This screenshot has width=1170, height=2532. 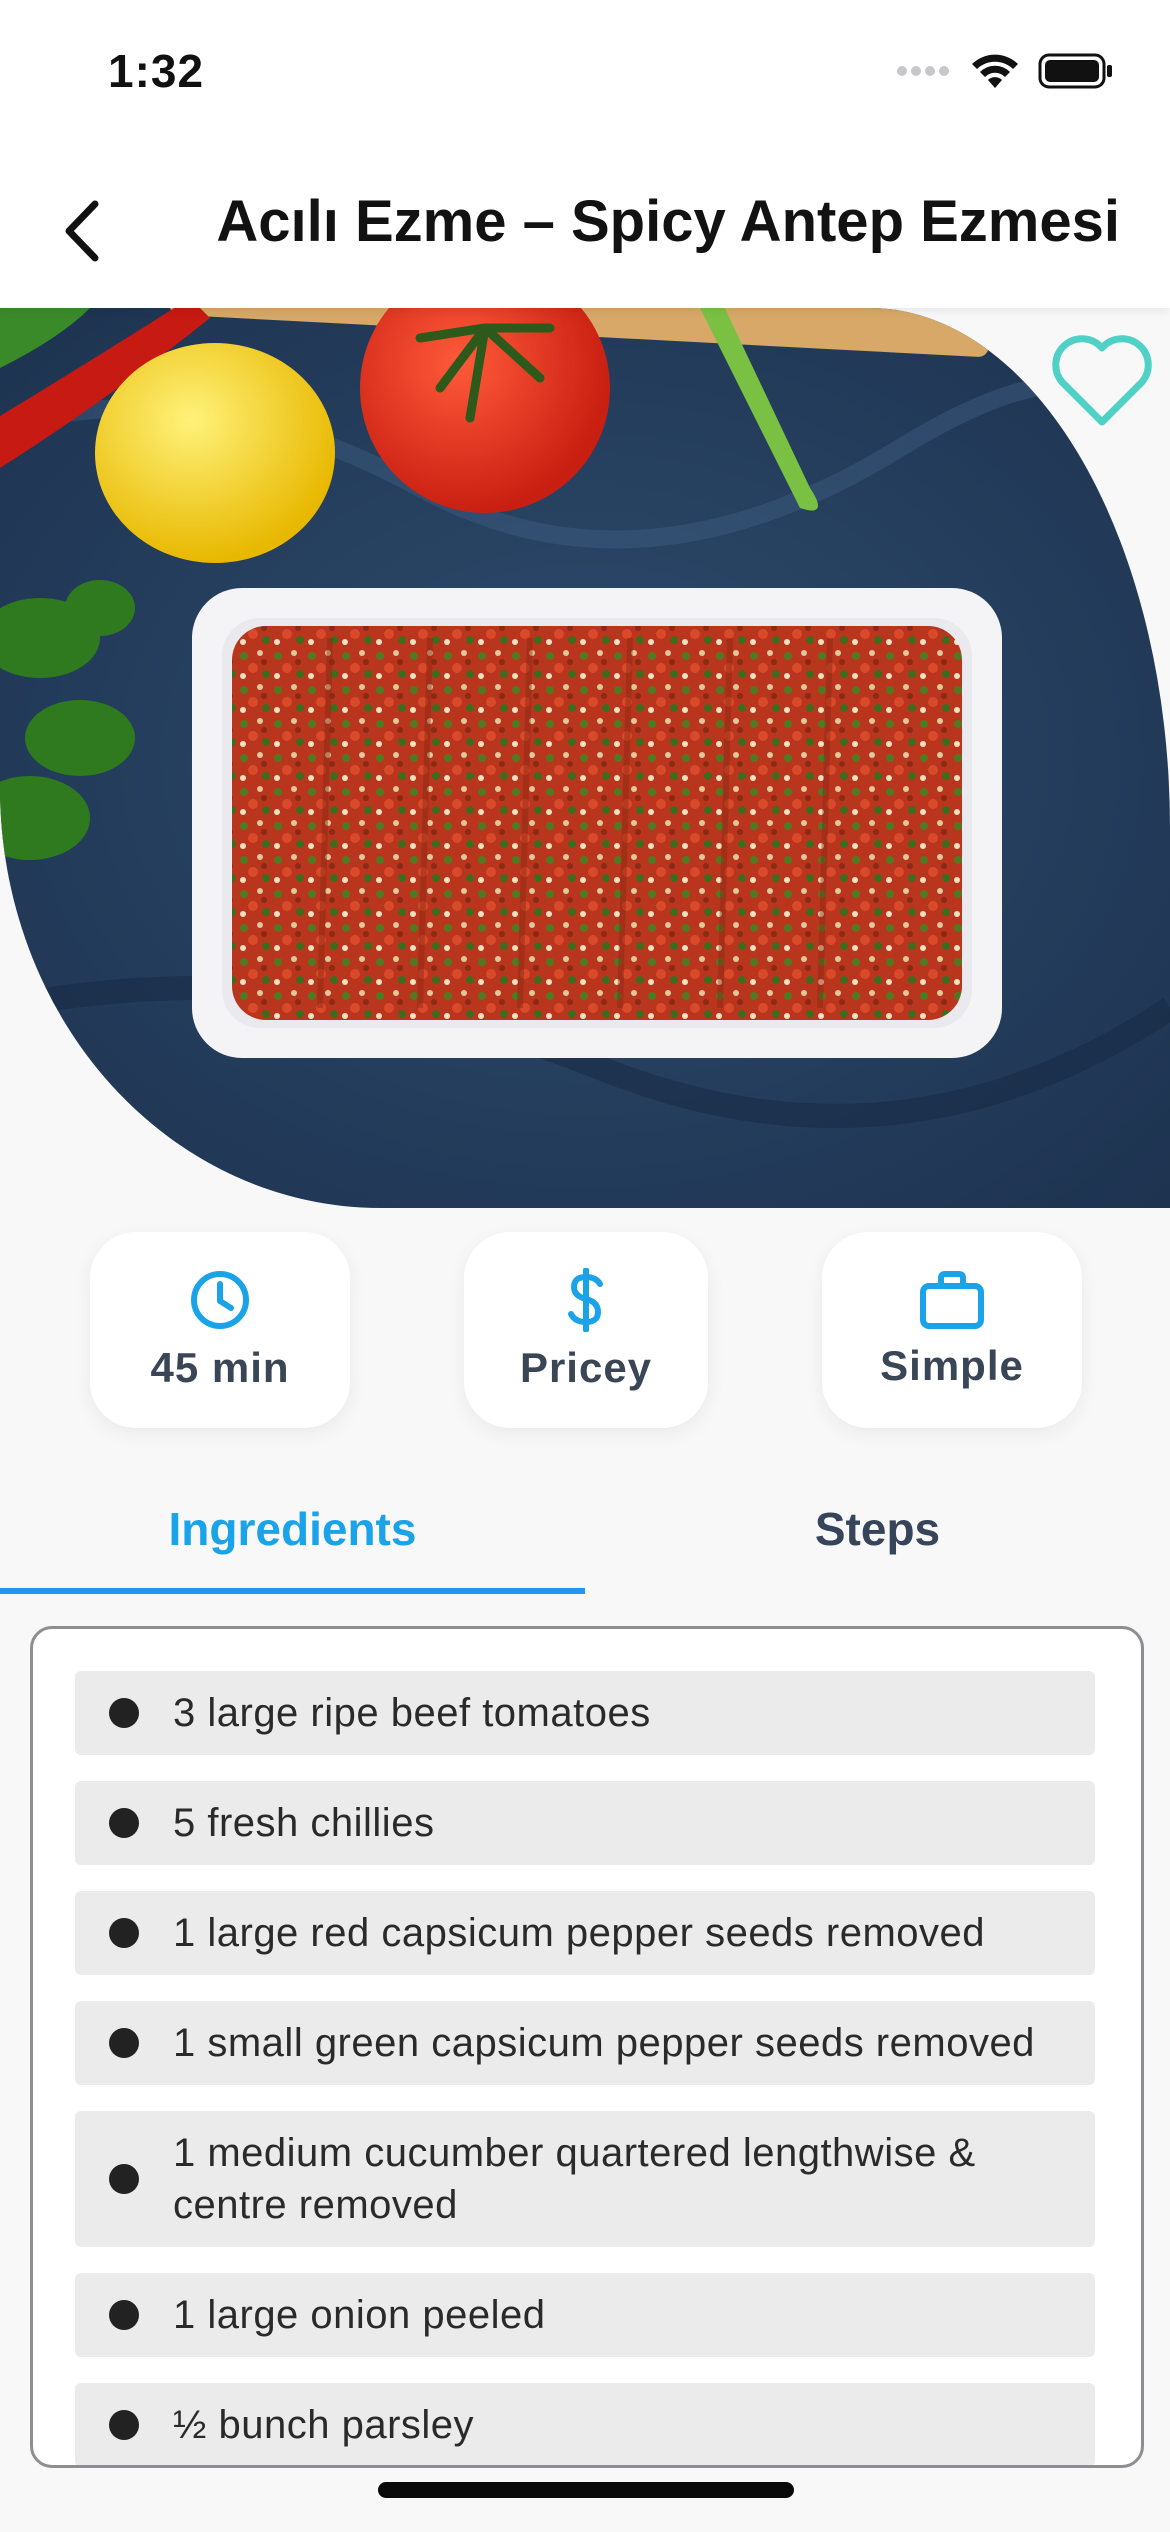 I want to click on ingredient-text: 1 large onion peeled, so click(x=359, y=2315).